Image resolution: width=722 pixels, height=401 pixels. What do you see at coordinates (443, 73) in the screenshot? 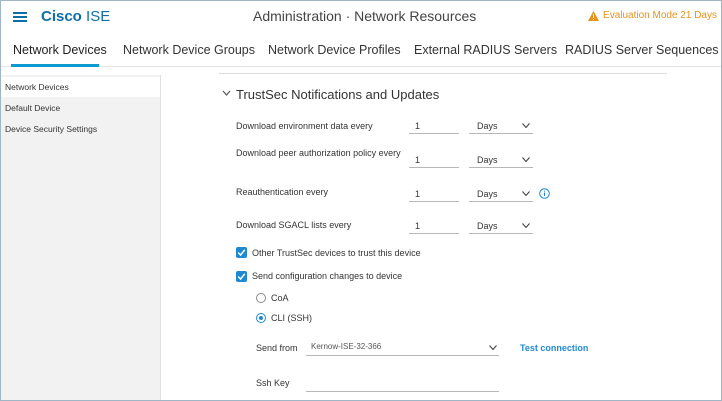
I see `section-divider` at bounding box center [443, 73].